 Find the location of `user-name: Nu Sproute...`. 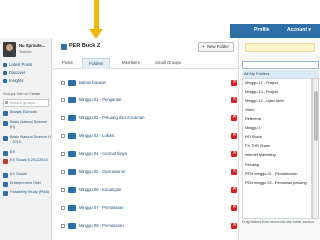

user-name: Nu Sproute... is located at coordinates (32, 45).